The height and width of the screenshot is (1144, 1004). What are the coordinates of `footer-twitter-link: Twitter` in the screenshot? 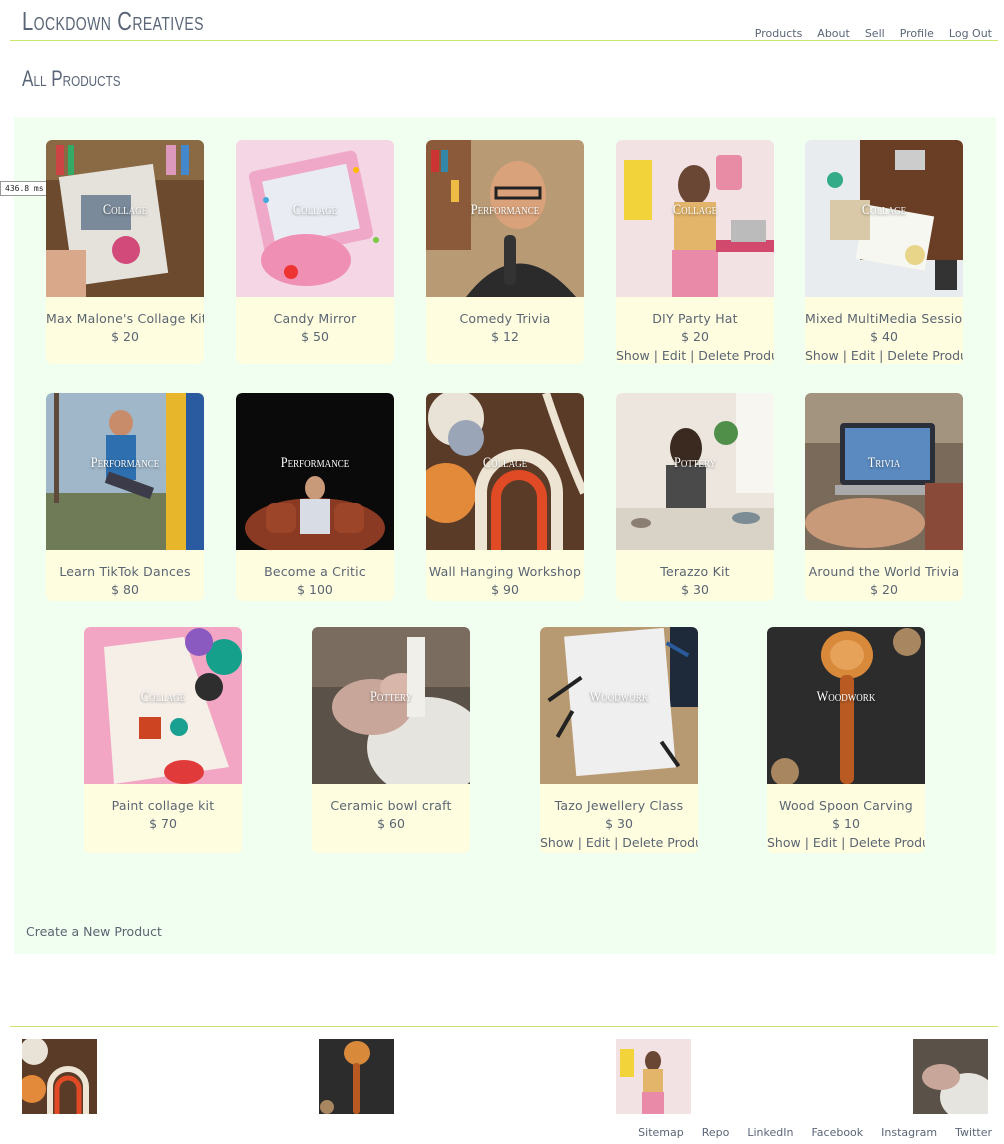 It's located at (973, 1132).